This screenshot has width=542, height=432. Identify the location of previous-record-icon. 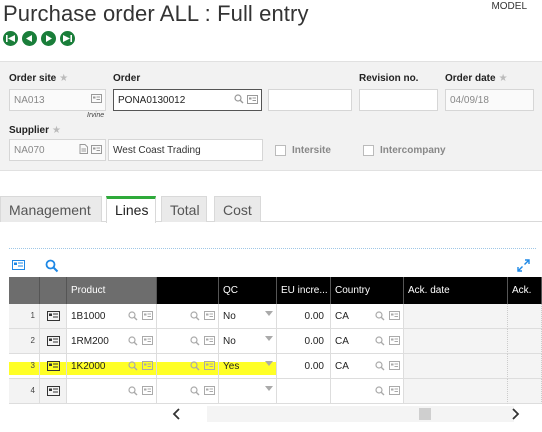
(29, 38).